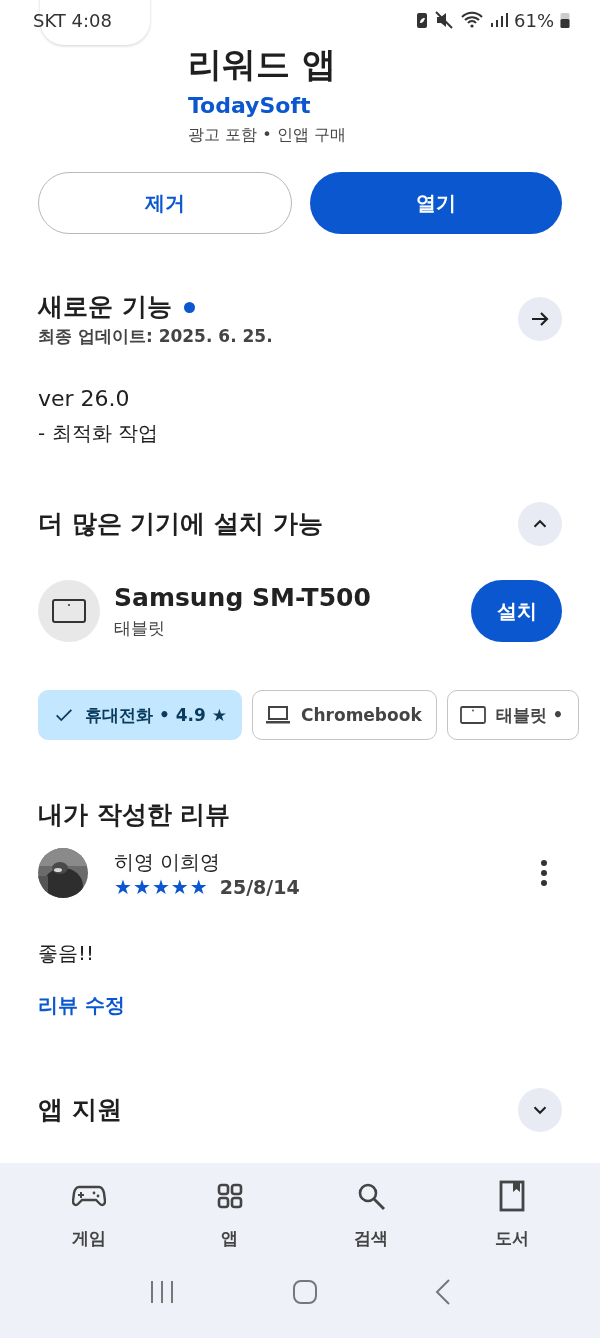 This screenshot has height=1338, width=600. I want to click on device-type: 태블릿, so click(140, 628).